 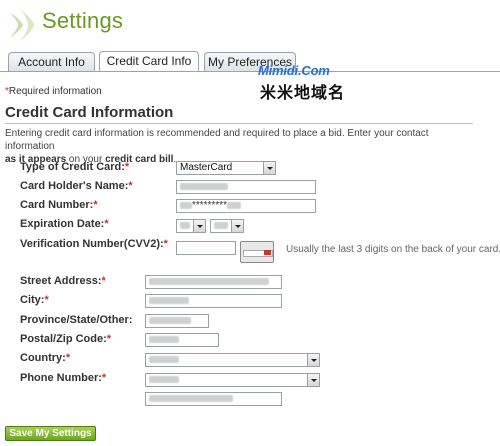 What do you see at coordinates (83, 20) in the screenshot?
I see `page-title: Settings` at bounding box center [83, 20].